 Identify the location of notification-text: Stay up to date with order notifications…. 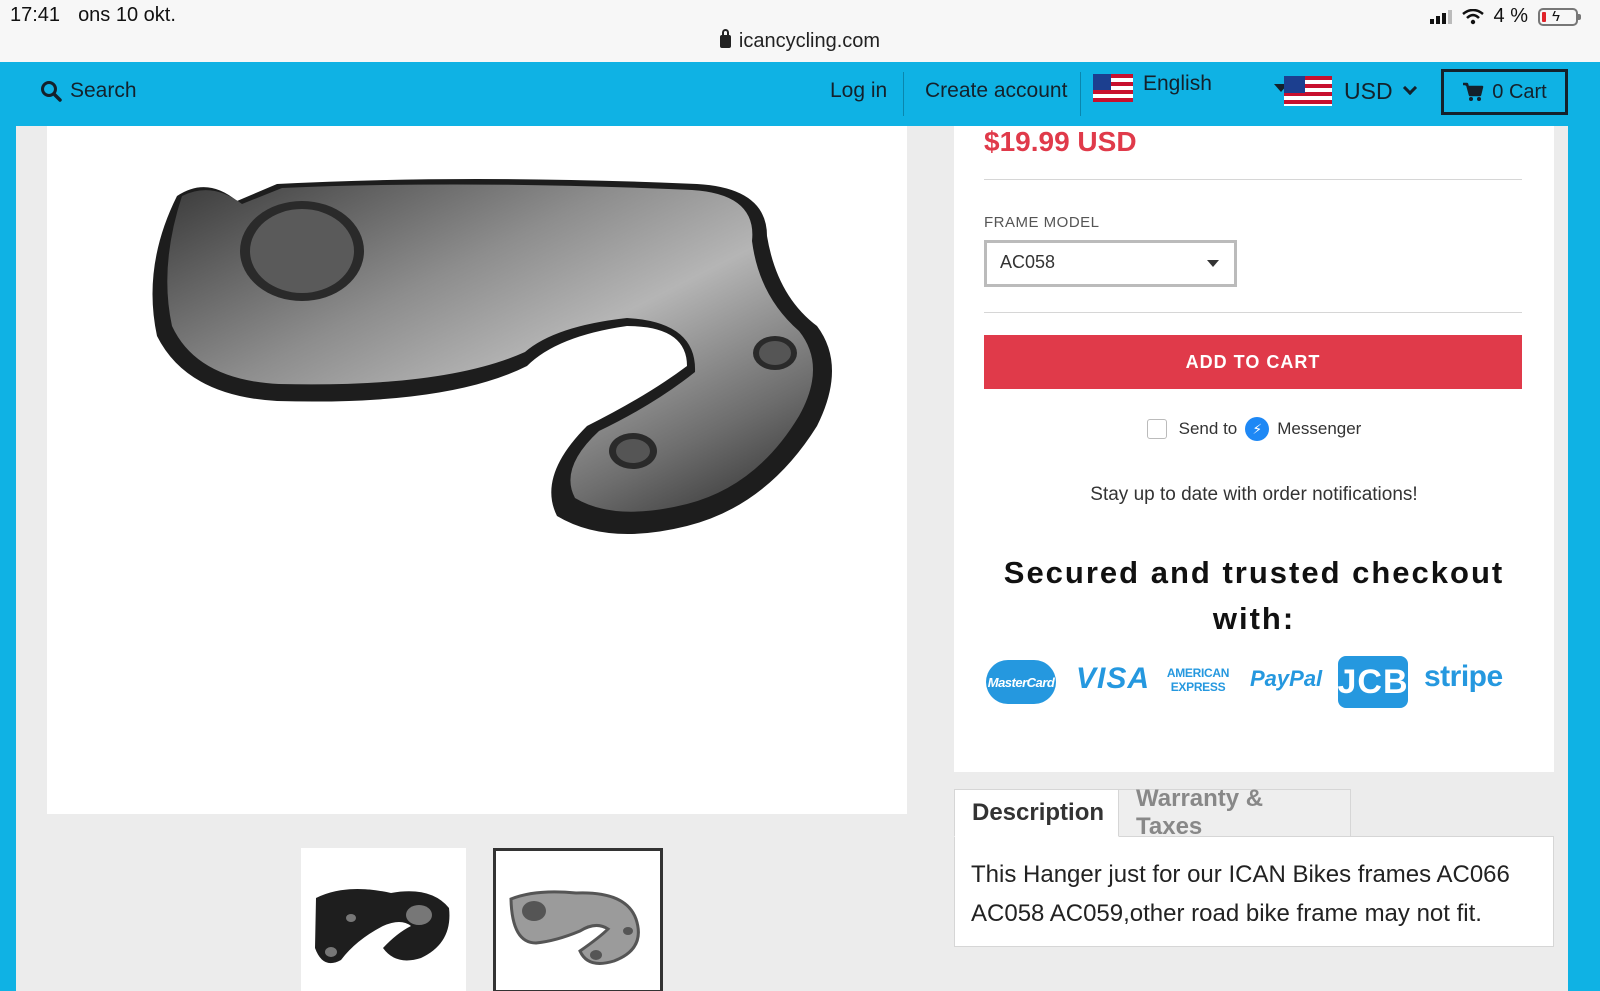
(1254, 494).